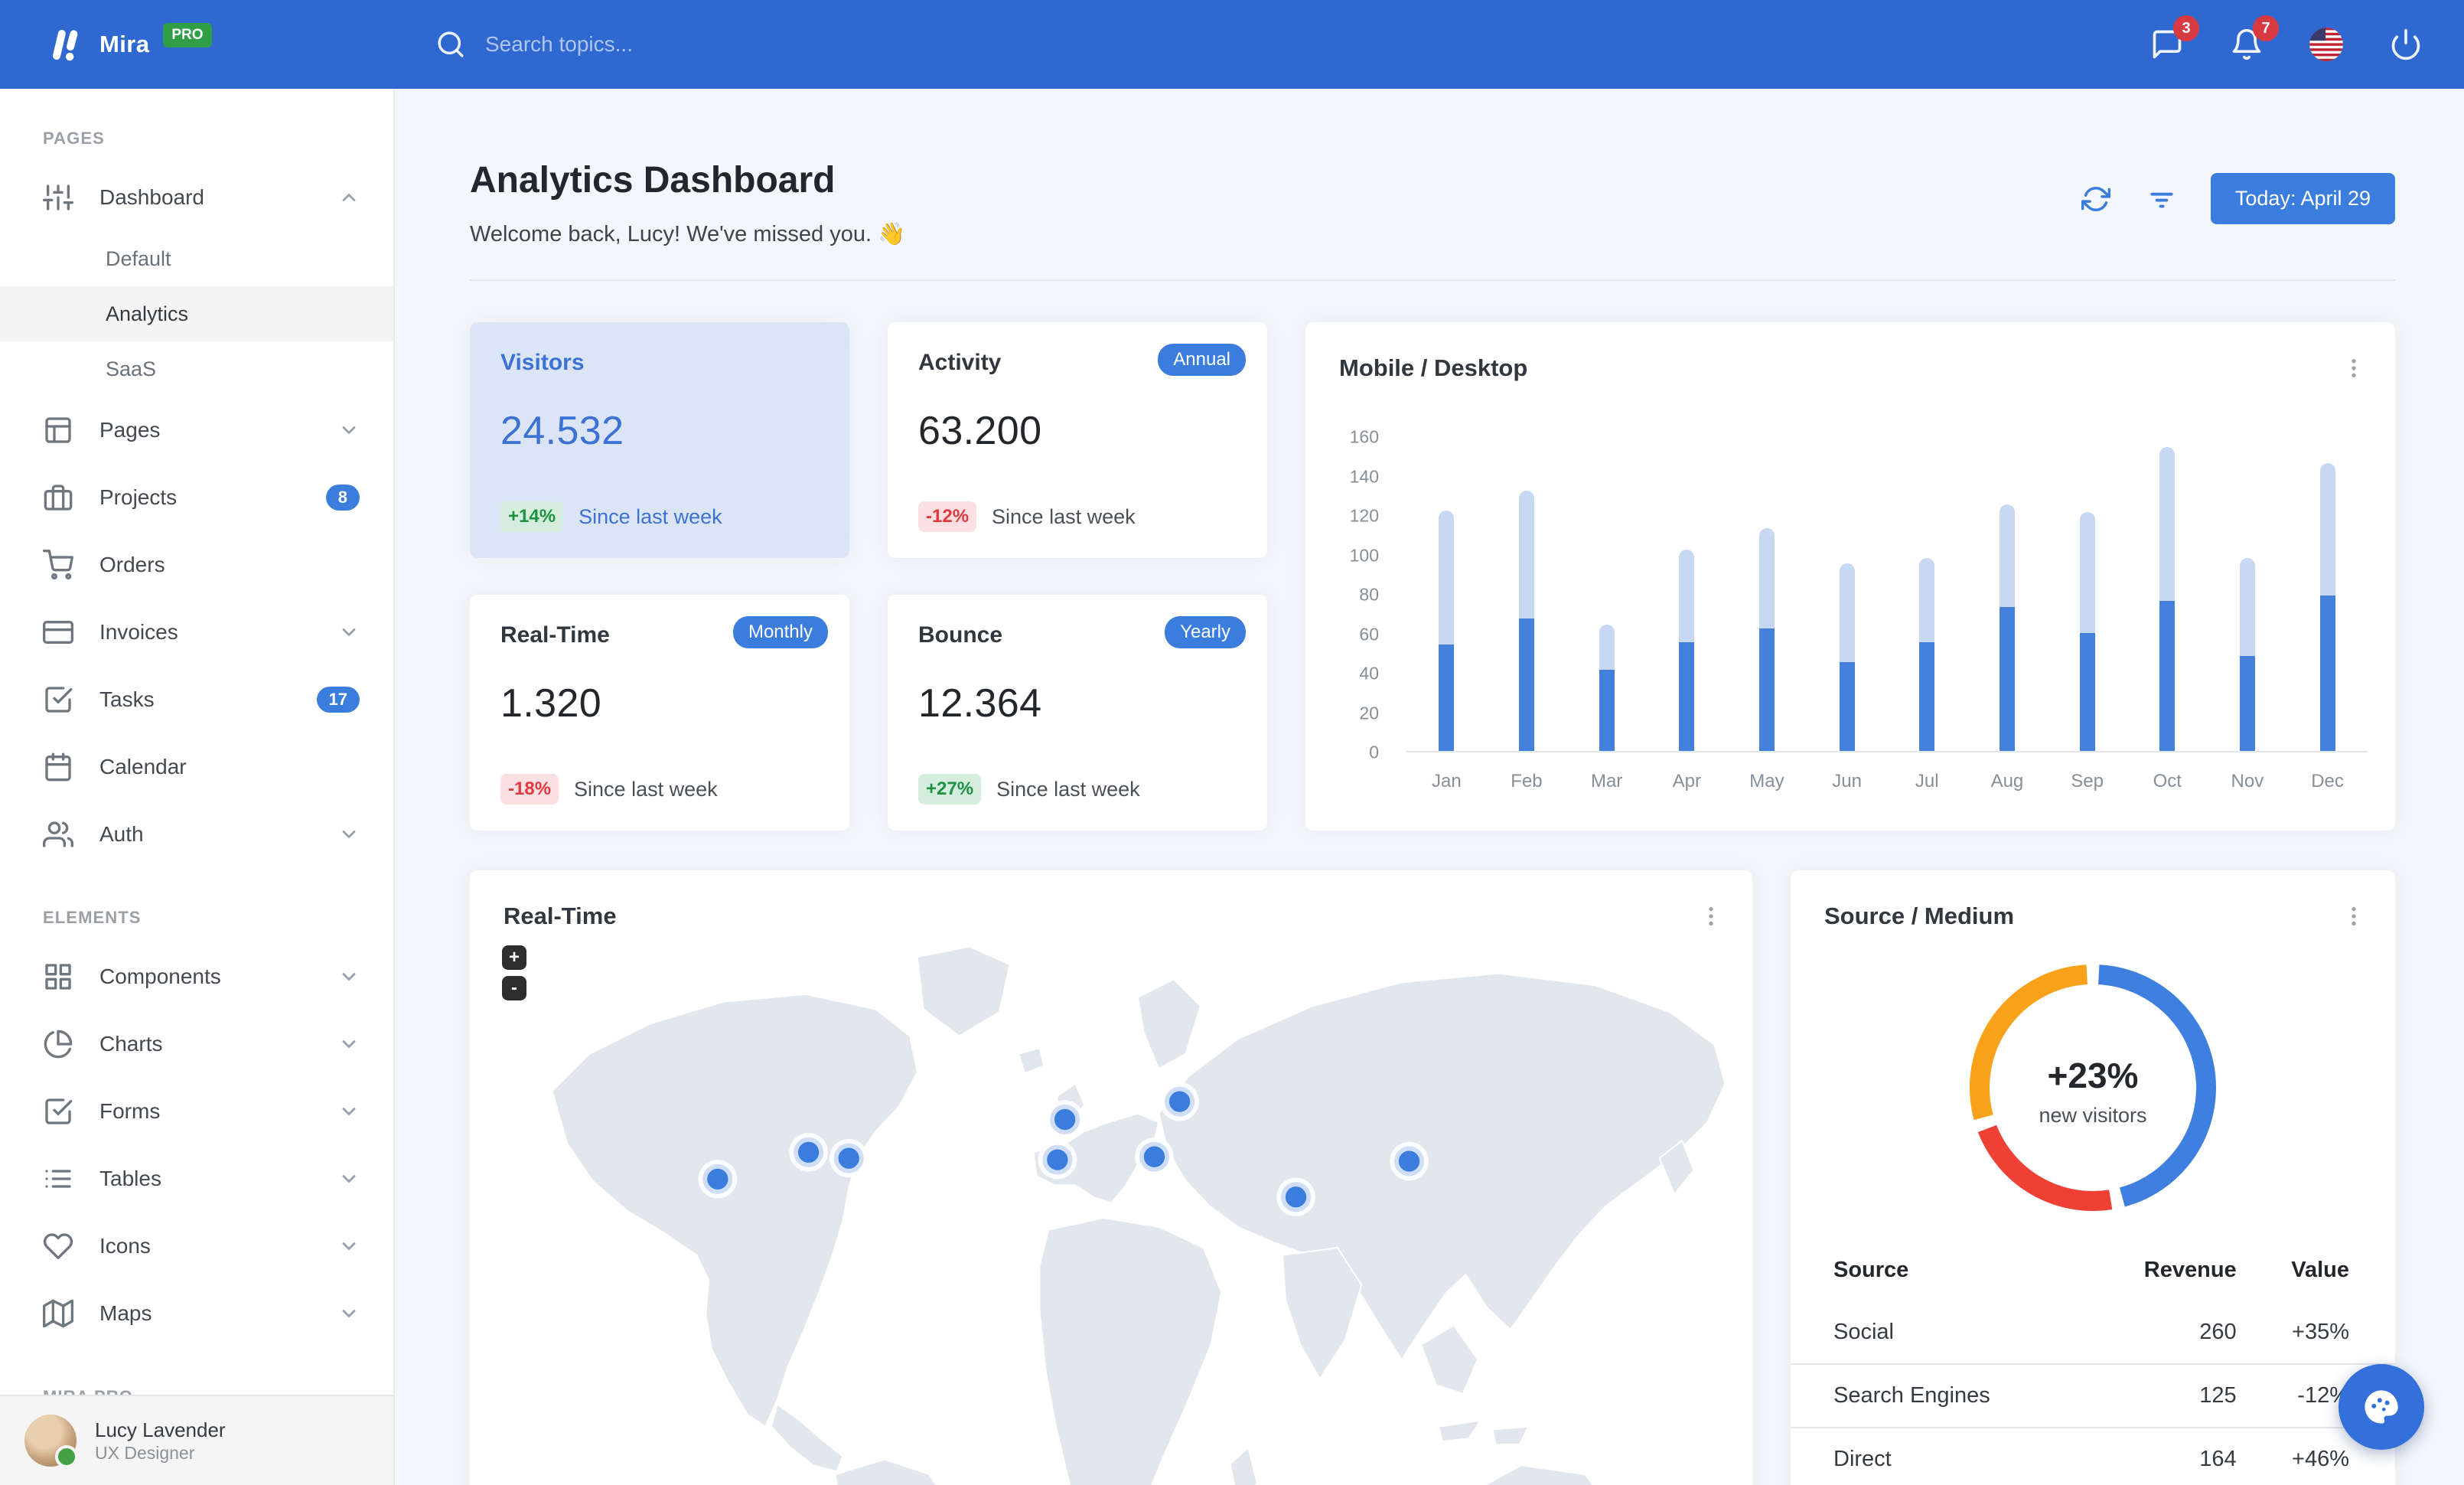 This screenshot has width=2464, height=1485. What do you see at coordinates (2328, 607) in the screenshot?
I see `bar-column-dec` at bounding box center [2328, 607].